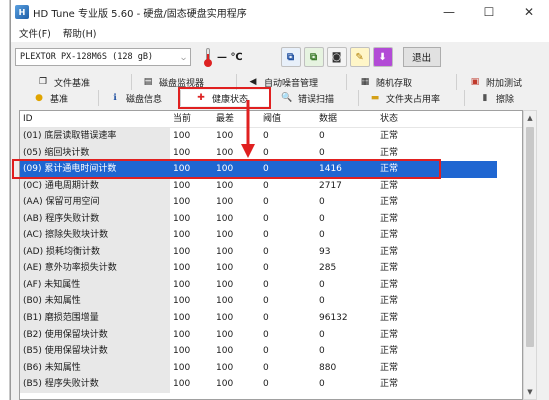 Image resolution: width=549 pixels, height=400 pixels. I want to click on tab-disk-monitor: ▤ 磁盘监视器, so click(184, 82).